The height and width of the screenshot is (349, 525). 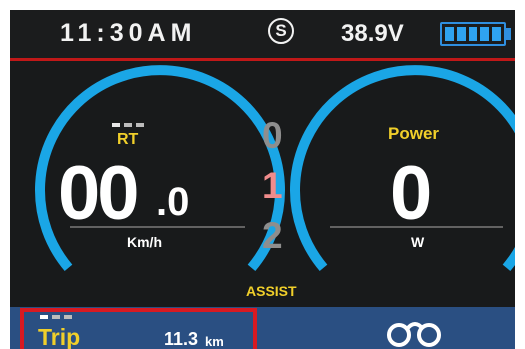 I want to click on power-label: Power, so click(x=414, y=133).